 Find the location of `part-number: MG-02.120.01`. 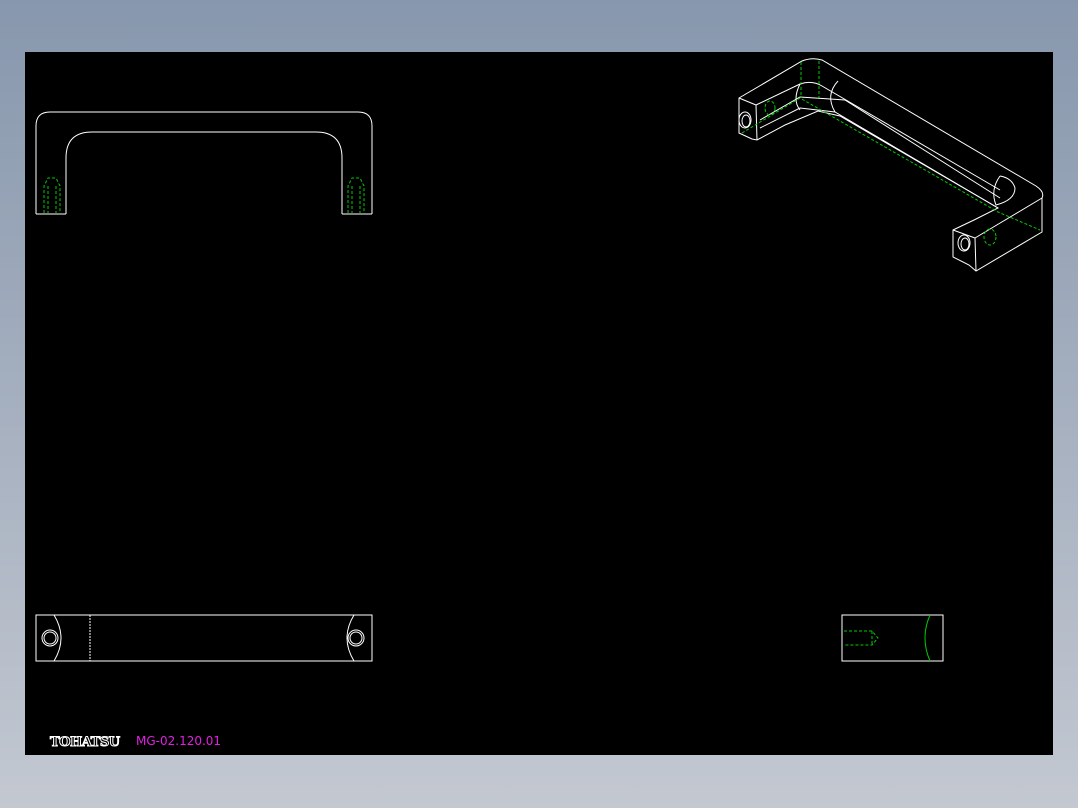

part-number: MG-02.120.01 is located at coordinates (179, 741).